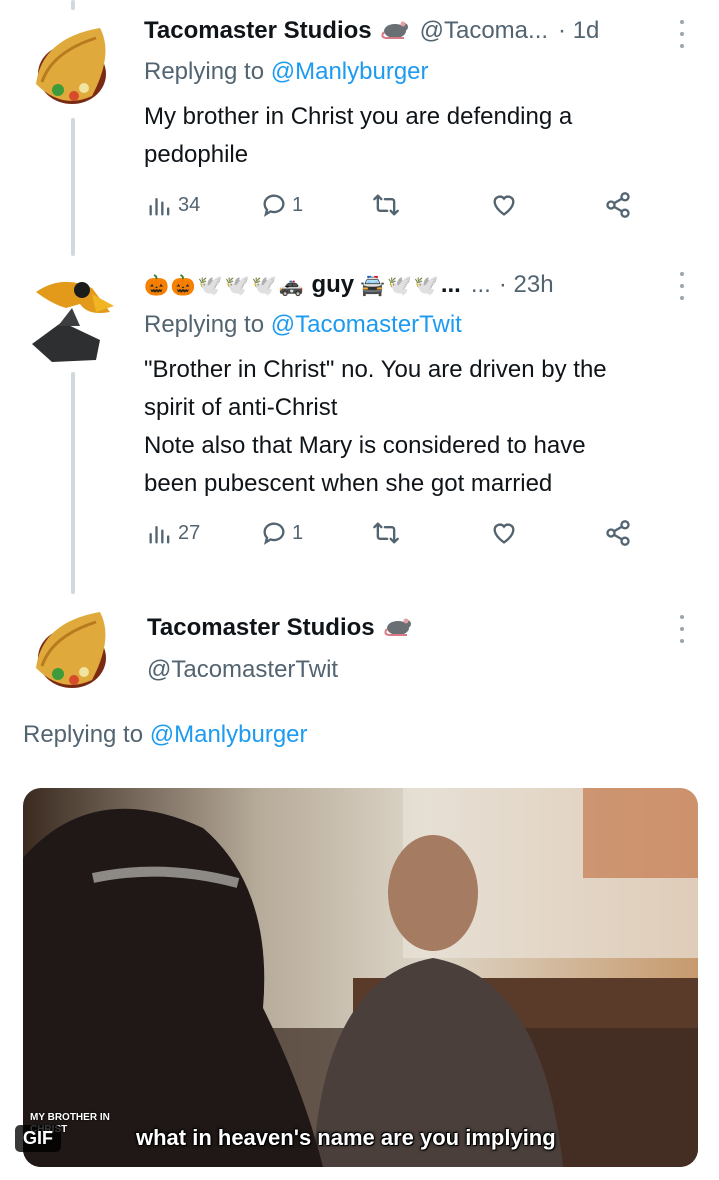  Describe the element at coordinates (348, 483) in the screenshot. I see `tweet-text-line: been pubescent when she got married` at that location.